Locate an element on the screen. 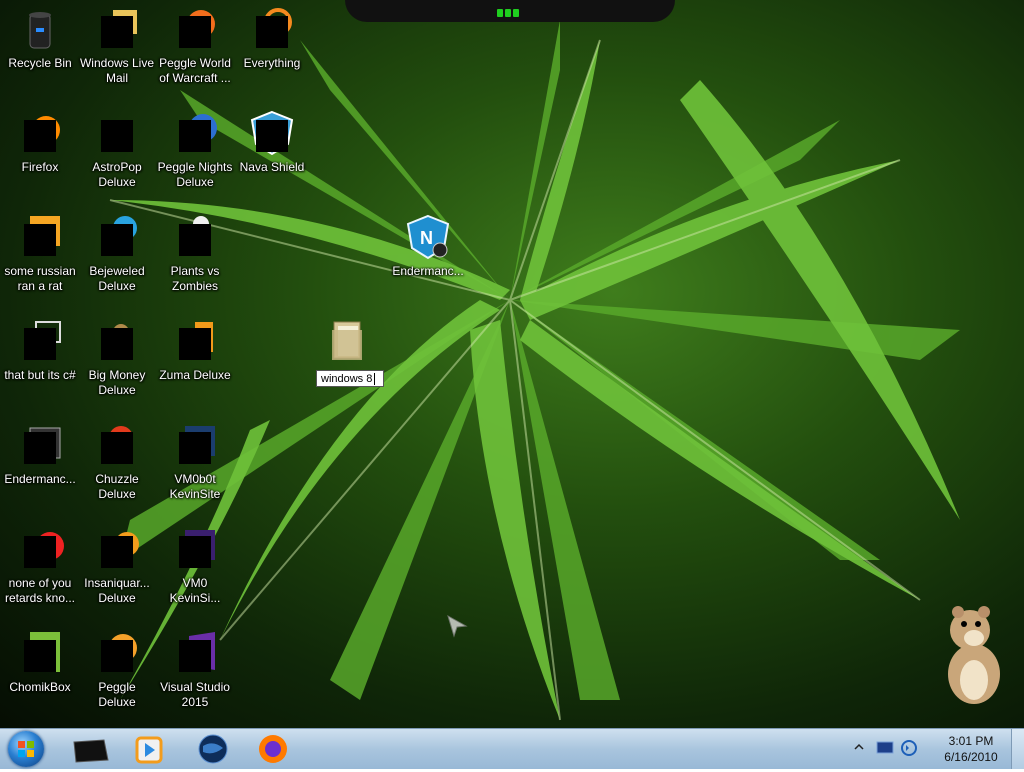 The image size is (1024, 772). desktop-icon-plants-vs-zombies: Plants vs Zombies is located at coordinates (195, 264).